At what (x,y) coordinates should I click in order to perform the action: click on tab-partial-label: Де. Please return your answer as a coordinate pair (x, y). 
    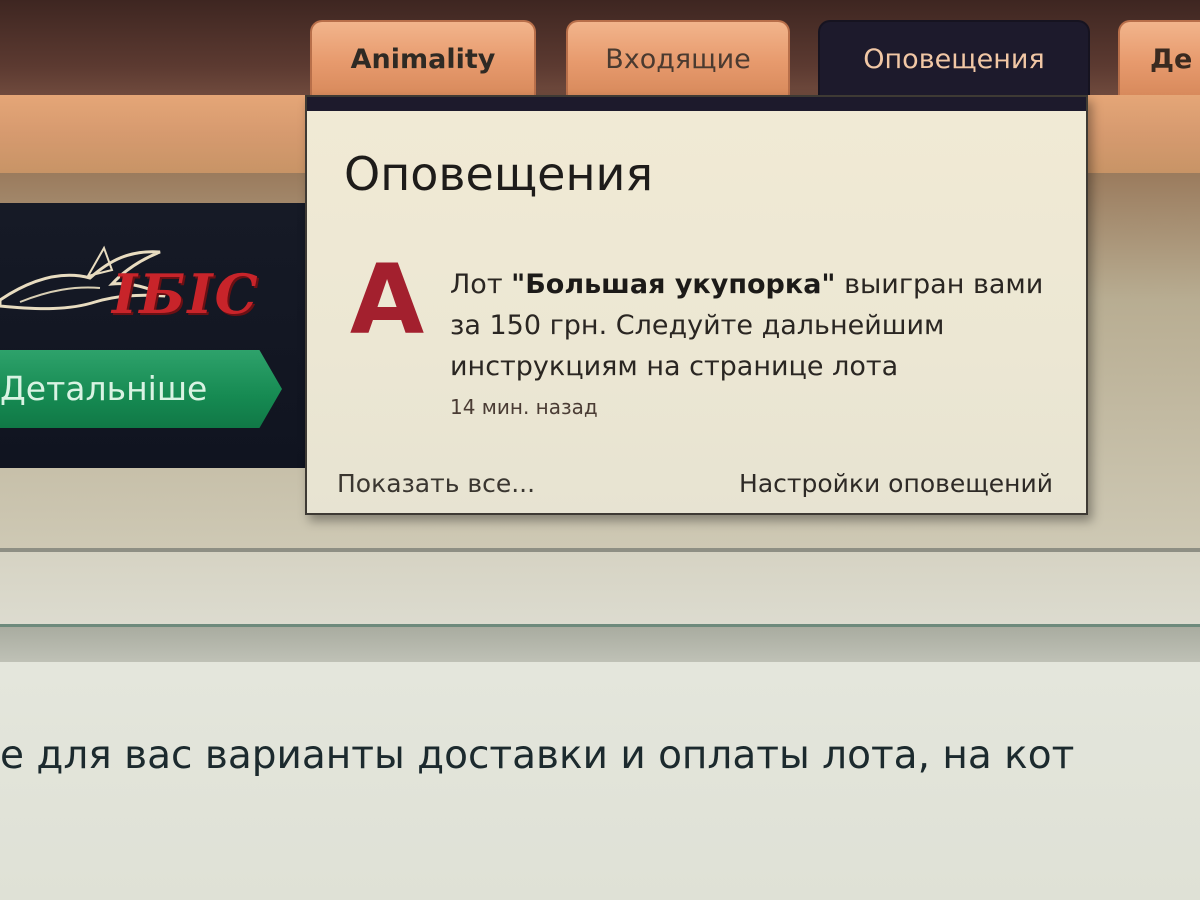
    Looking at the image, I should click on (1171, 59).